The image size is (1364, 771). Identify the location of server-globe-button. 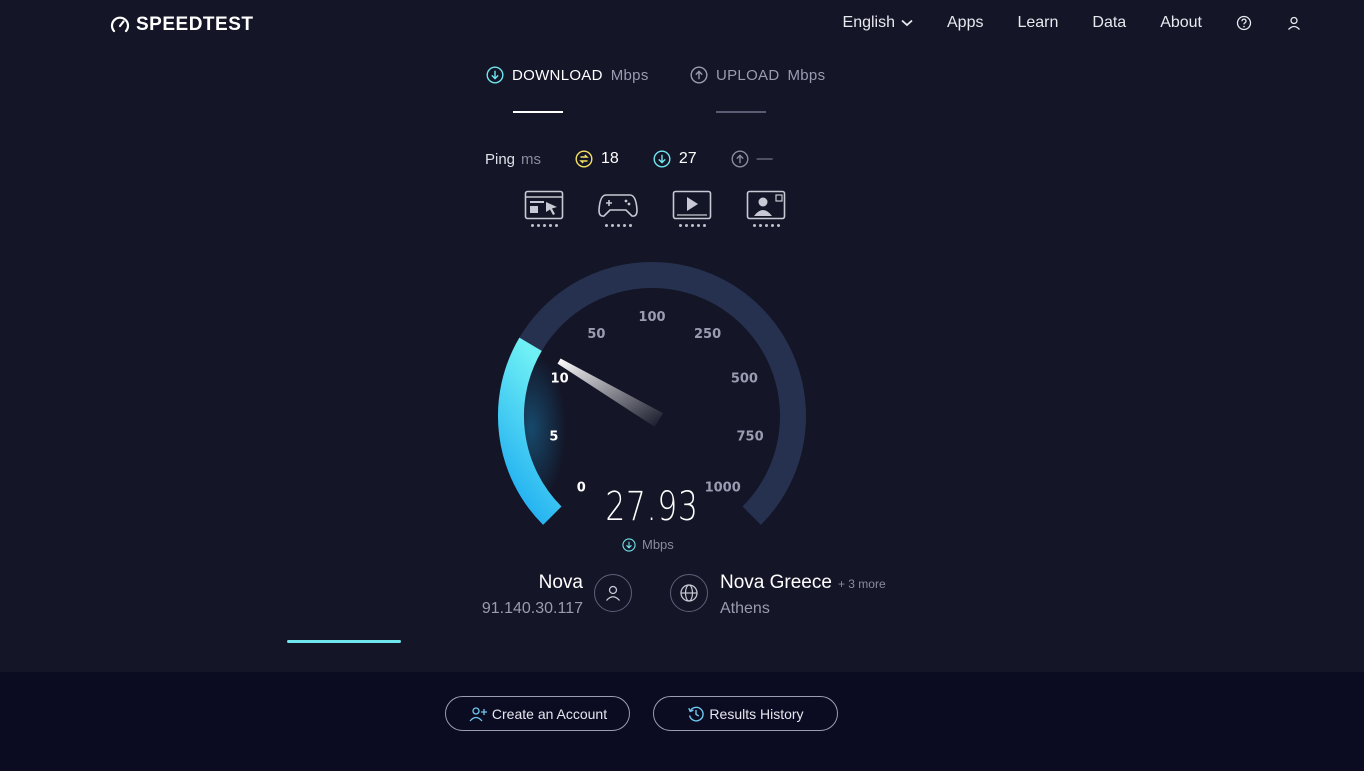
(689, 593).